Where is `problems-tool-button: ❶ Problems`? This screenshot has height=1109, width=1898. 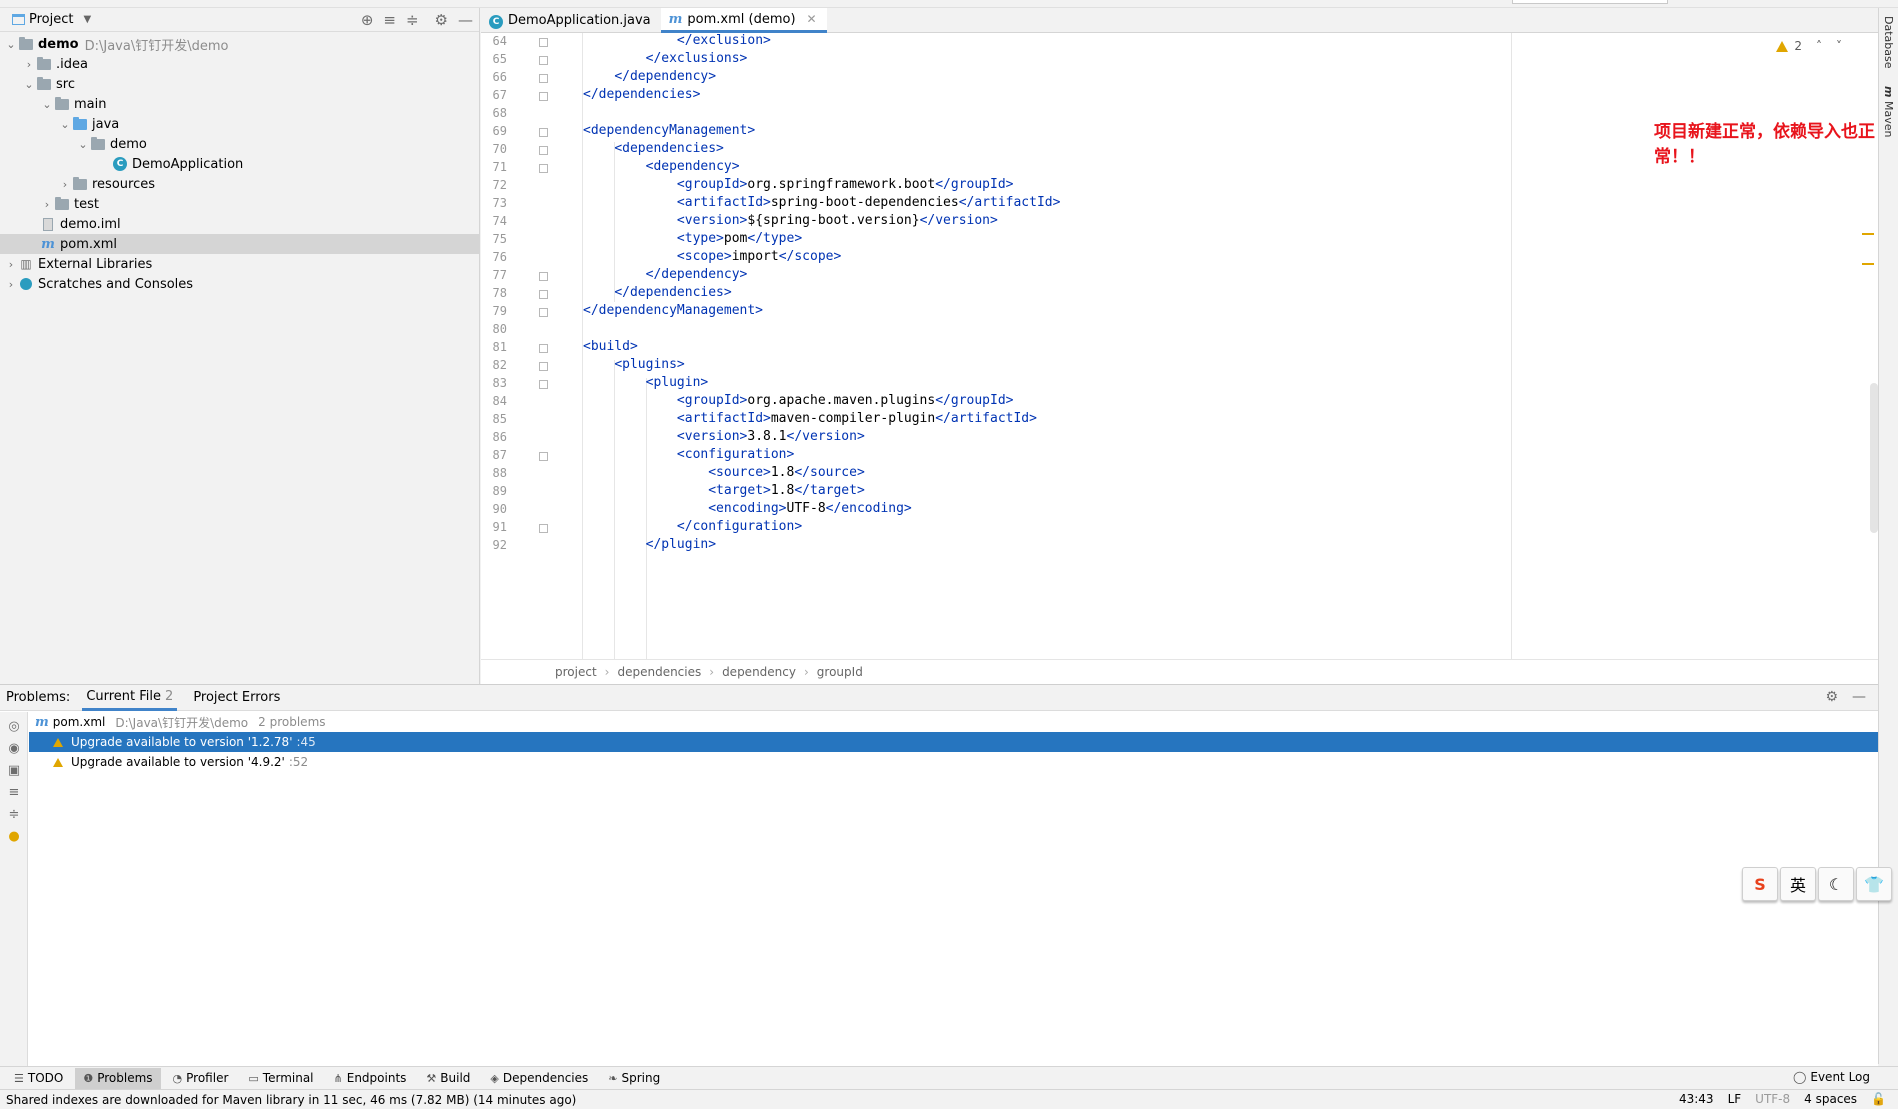
problems-tool-button: ❶ Problems is located at coordinates (118, 1078).